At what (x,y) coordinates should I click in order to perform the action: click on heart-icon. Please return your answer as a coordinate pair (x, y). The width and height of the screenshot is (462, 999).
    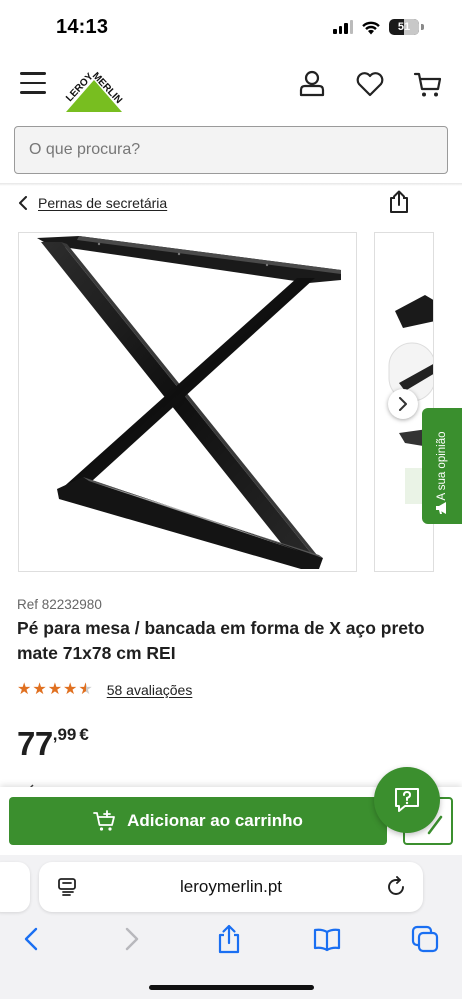
    Looking at the image, I should click on (370, 84).